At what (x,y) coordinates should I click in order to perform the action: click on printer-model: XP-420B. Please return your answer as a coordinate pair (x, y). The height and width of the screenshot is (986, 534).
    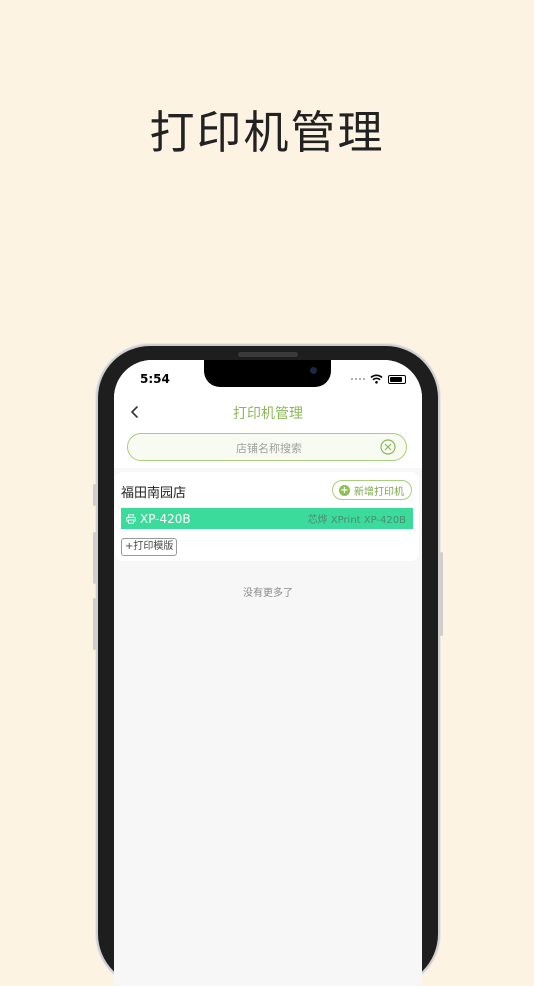
    Looking at the image, I should click on (165, 518).